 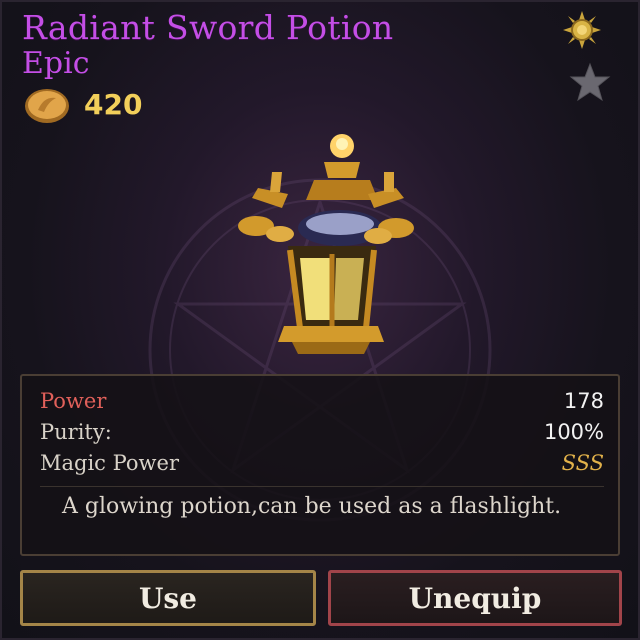 What do you see at coordinates (582, 463) in the screenshot?
I see `stat-value-grade: SSS` at bounding box center [582, 463].